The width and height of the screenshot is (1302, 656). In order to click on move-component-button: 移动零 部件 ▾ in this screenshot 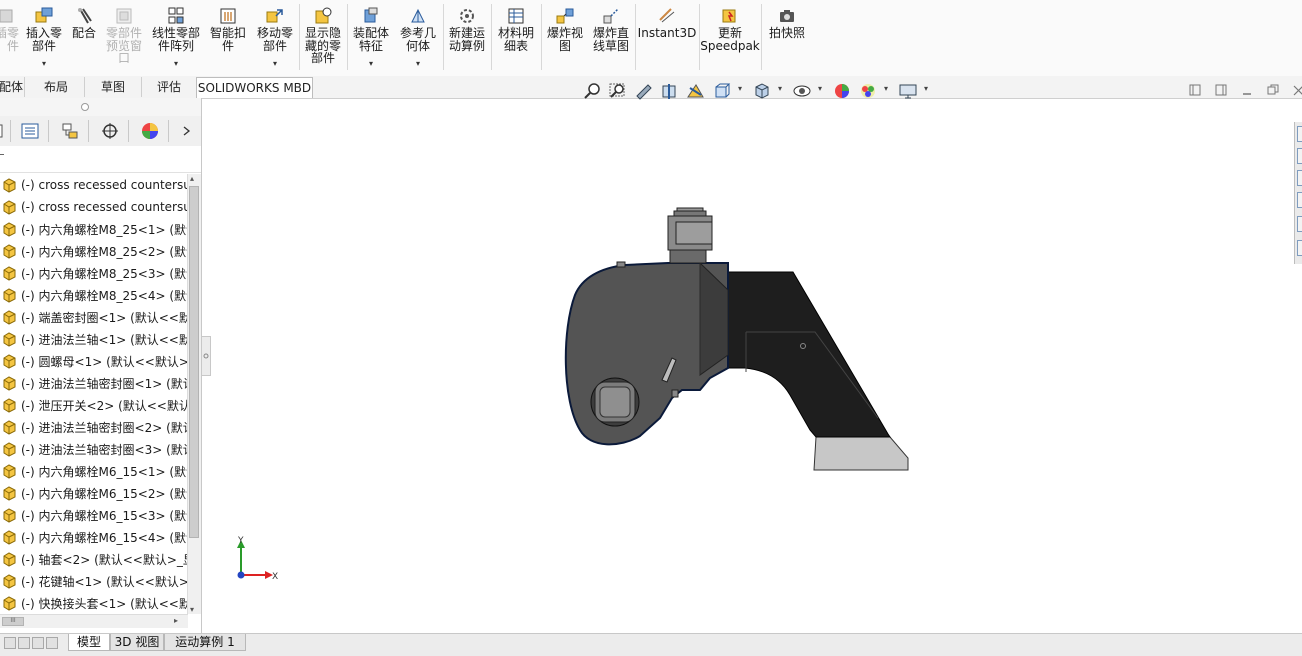, I will do `click(275, 37)`.